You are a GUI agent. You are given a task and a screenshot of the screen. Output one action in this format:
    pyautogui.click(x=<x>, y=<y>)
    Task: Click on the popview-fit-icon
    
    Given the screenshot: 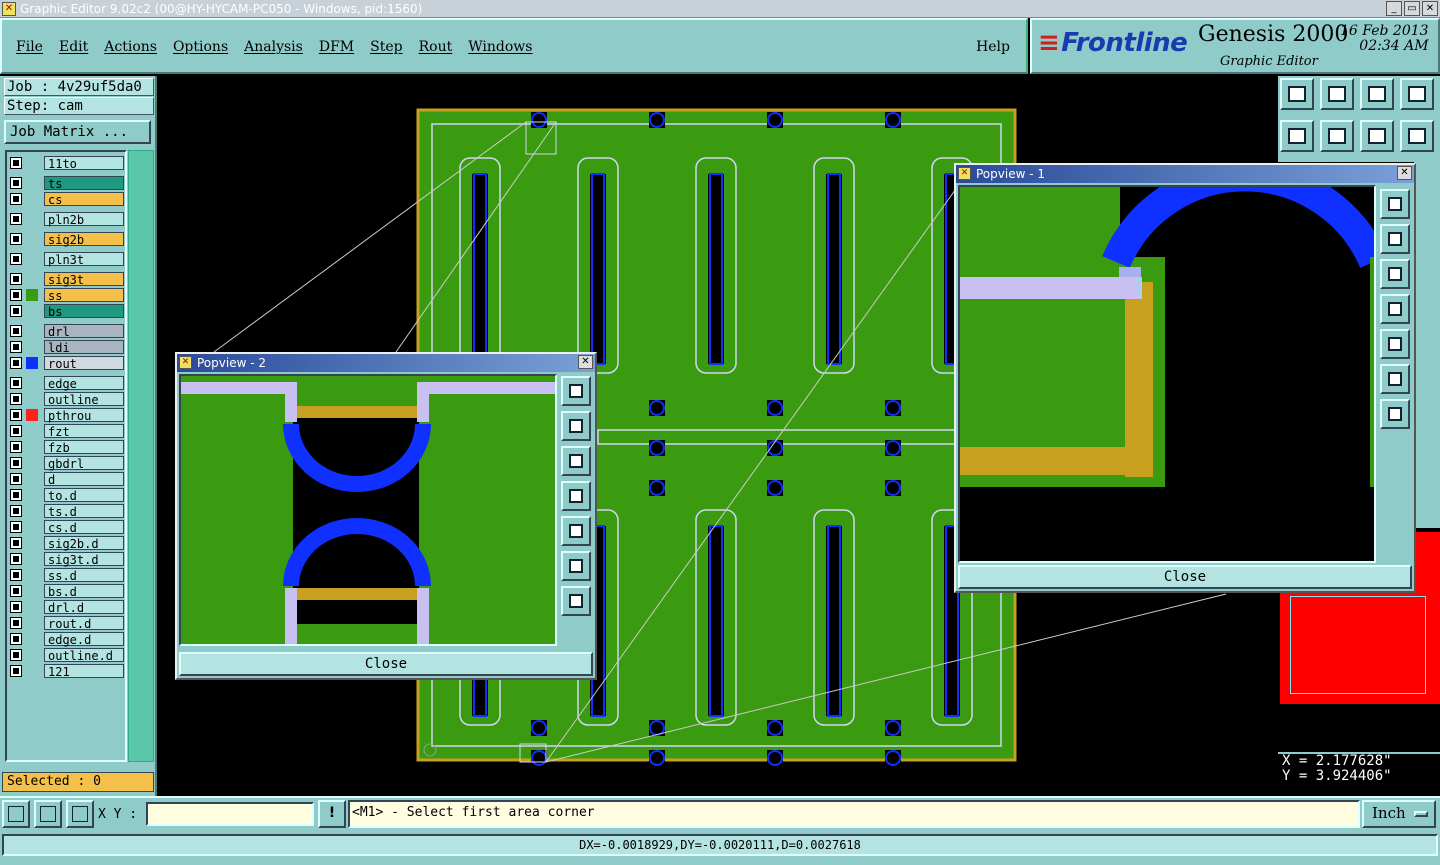 What is the action you would take?
    pyautogui.click(x=1395, y=379)
    